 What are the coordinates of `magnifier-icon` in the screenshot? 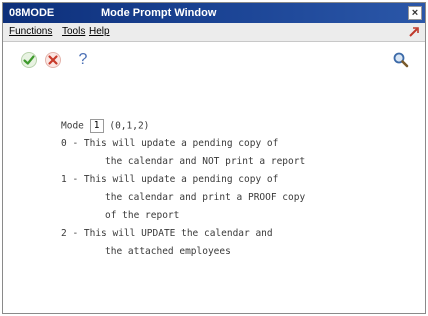 It's located at (401, 60).